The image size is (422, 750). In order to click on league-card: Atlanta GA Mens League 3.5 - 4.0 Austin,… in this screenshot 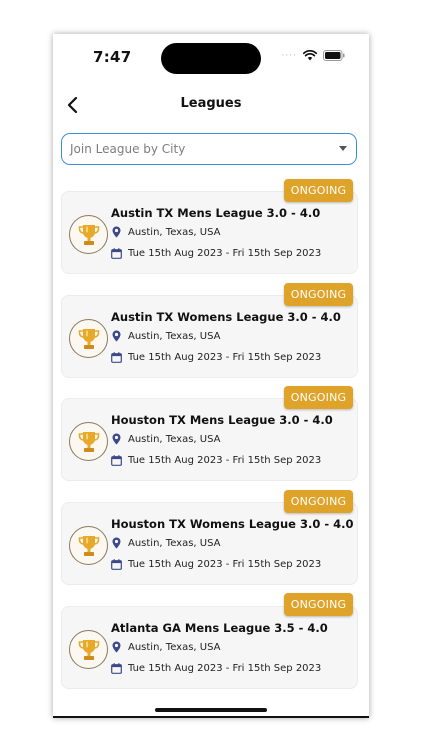, I will do `click(209, 647)`.